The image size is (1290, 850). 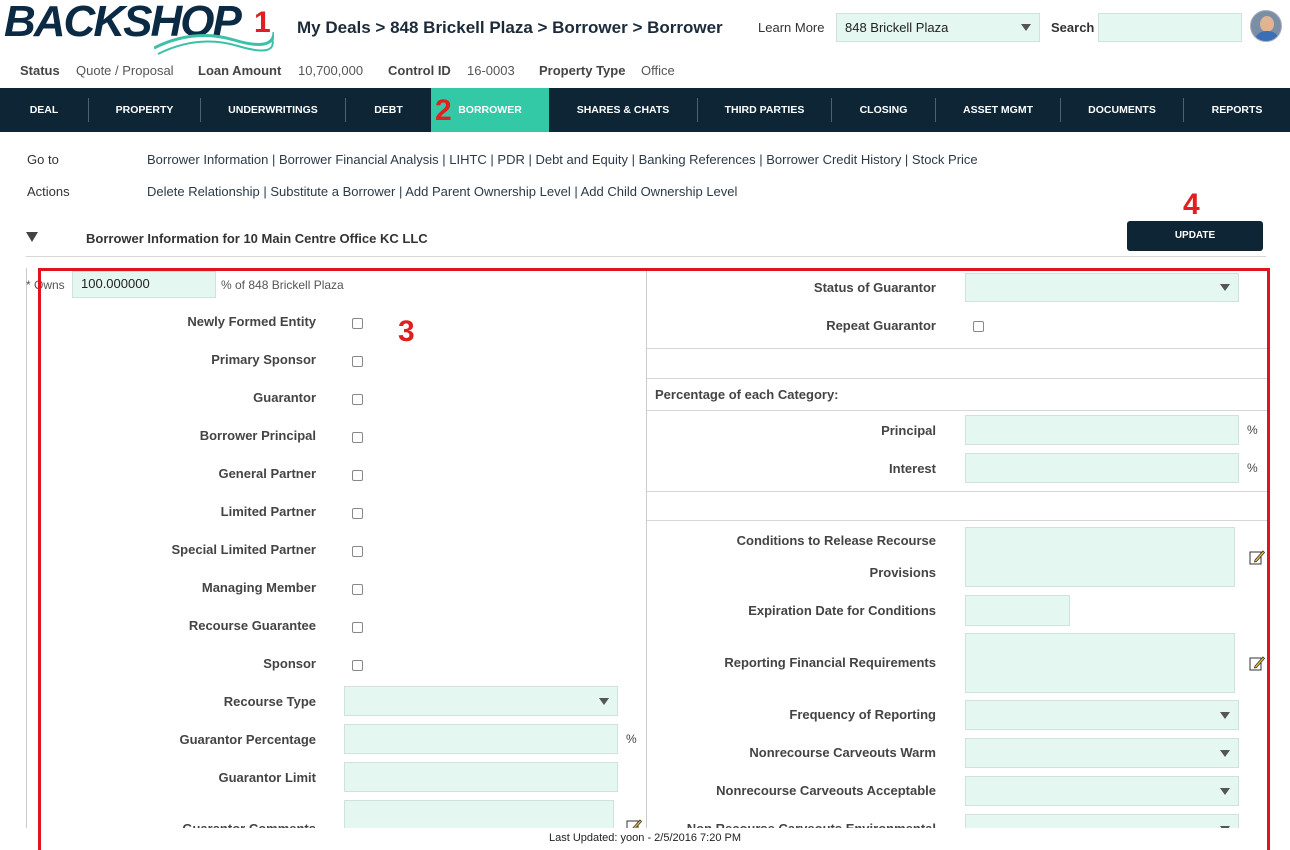 I want to click on deal-select-value: 848 Brickell Plaza, so click(x=897, y=27).